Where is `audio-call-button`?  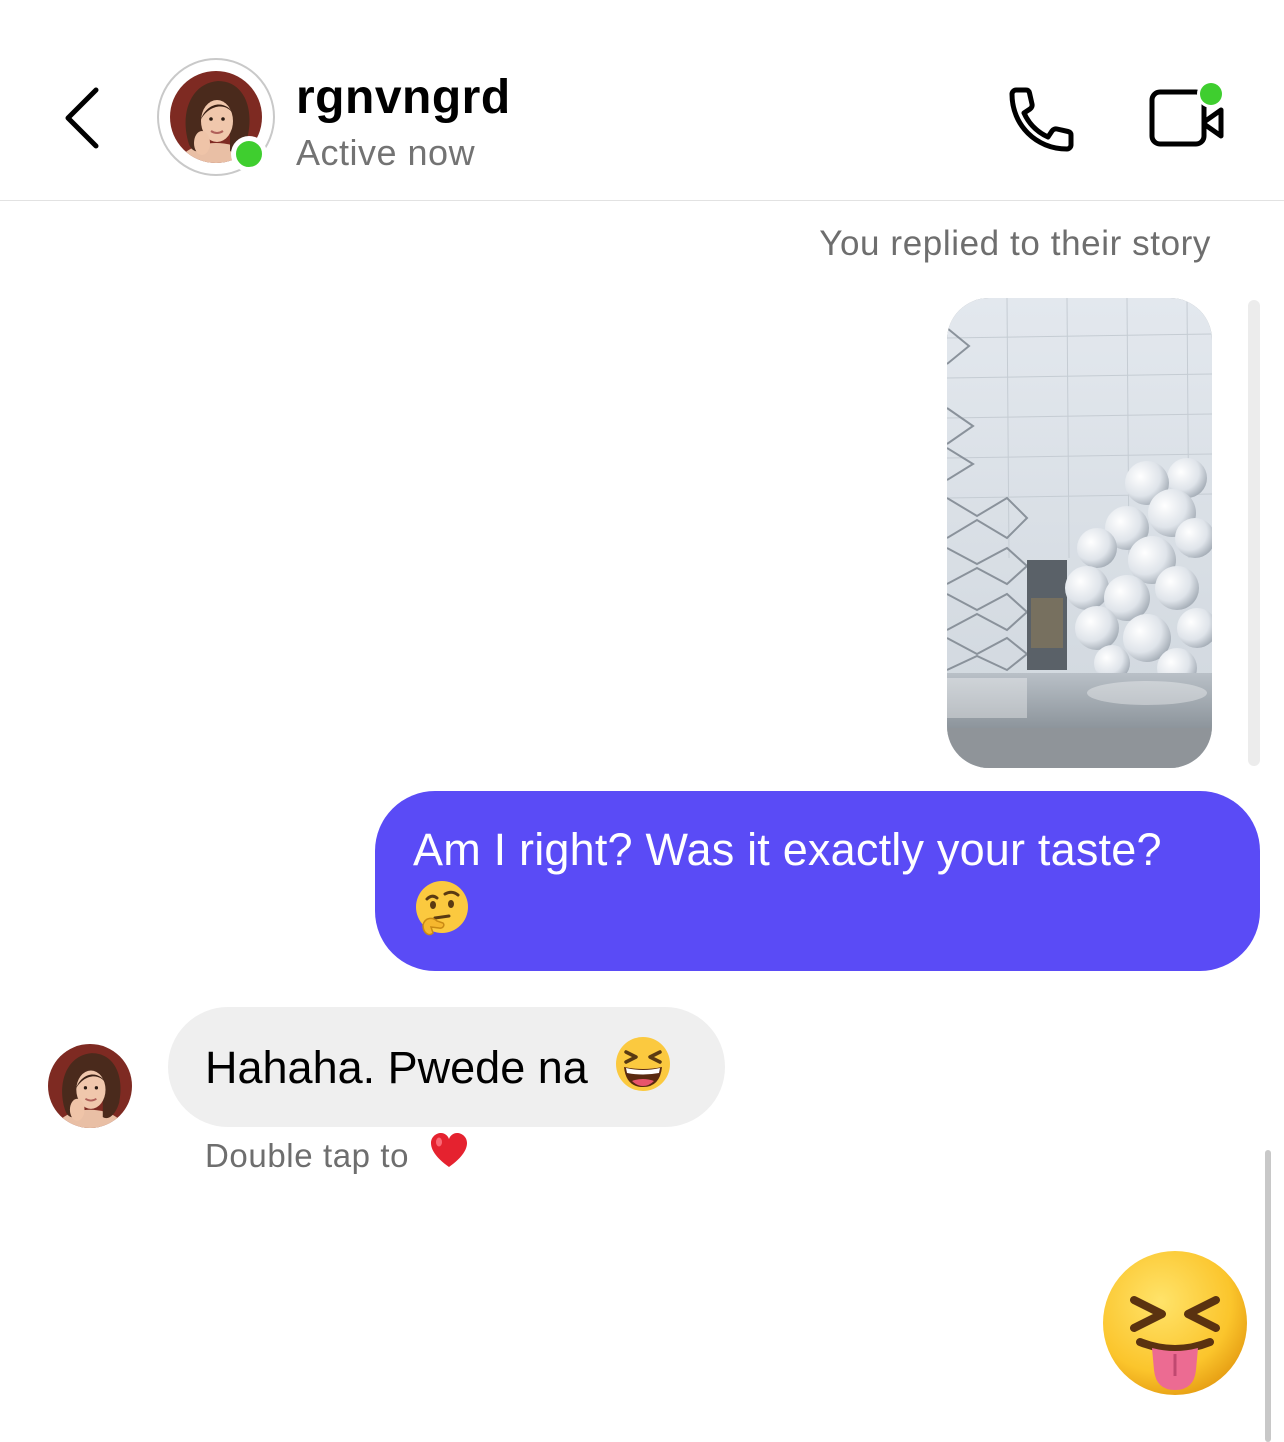
audio-call-button is located at coordinates (1040, 119).